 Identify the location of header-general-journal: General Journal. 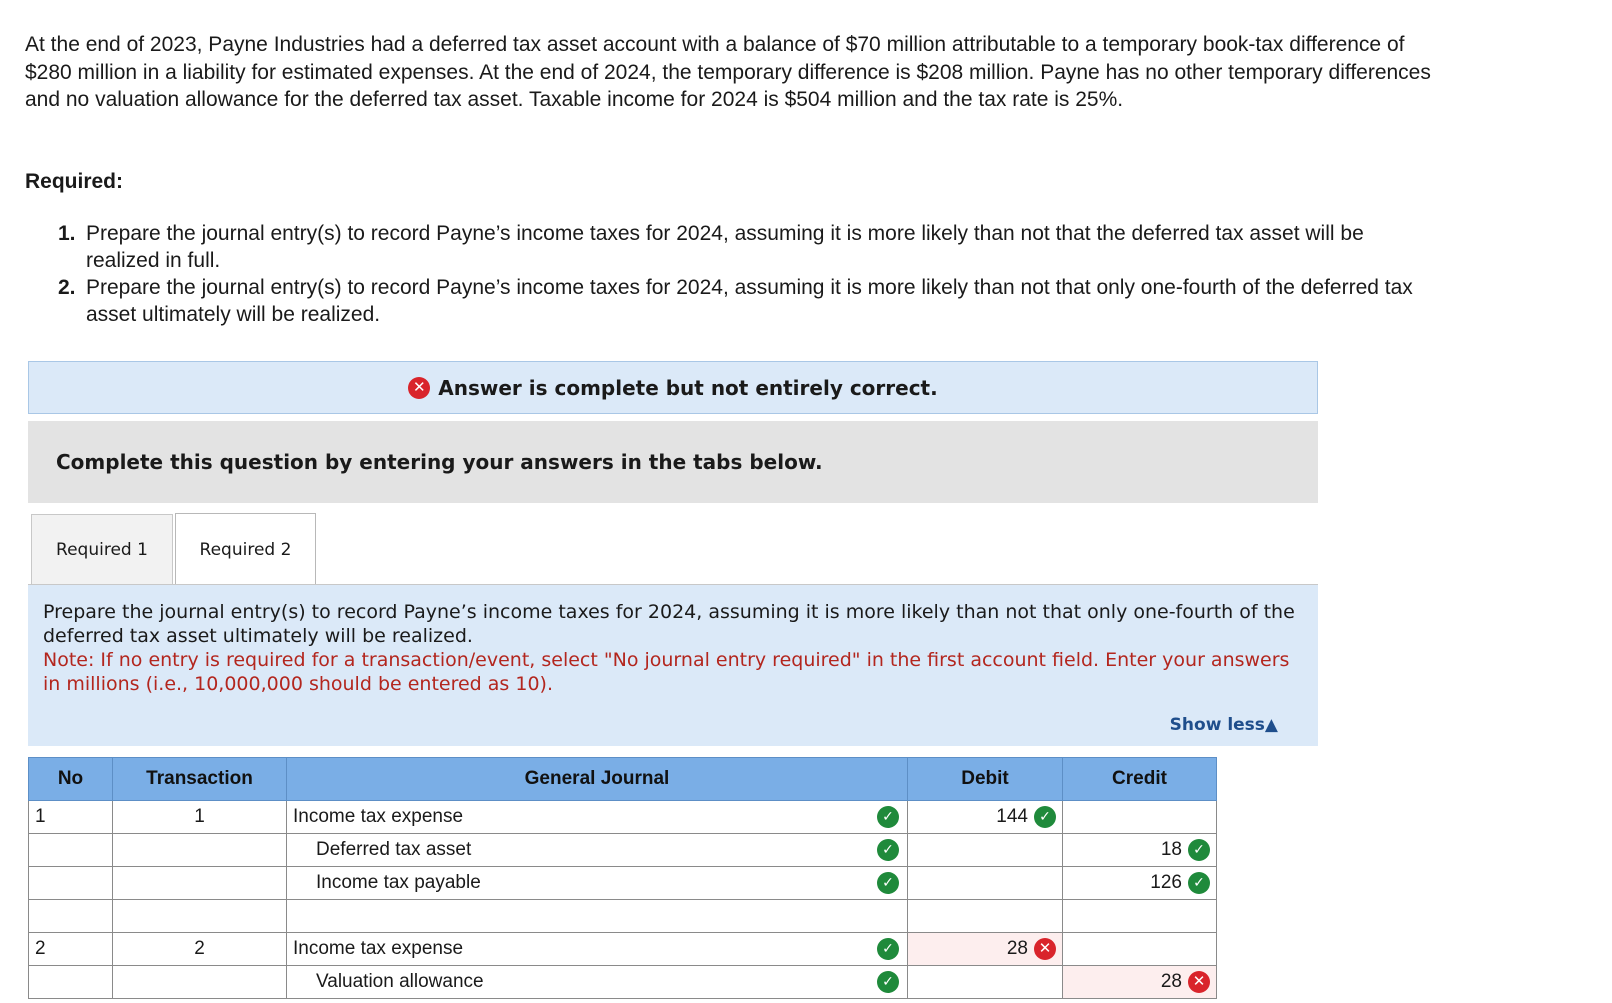
(597, 779).